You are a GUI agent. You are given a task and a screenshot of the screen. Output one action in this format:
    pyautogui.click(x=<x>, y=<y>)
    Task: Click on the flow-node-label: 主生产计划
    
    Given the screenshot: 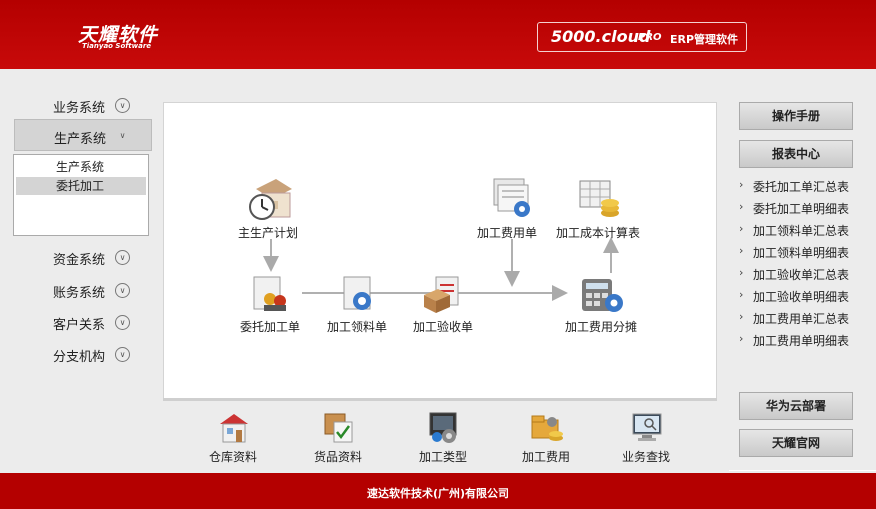 What is the action you would take?
    pyautogui.click(x=268, y=233)
    